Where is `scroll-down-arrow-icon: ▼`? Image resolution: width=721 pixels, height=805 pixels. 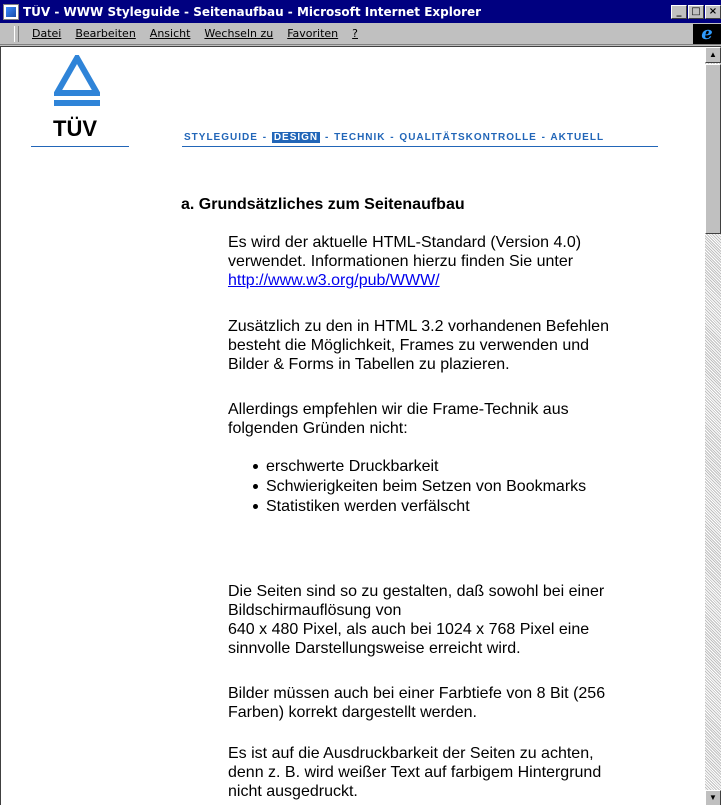 scroll-down-arrow-icon: ▼ is located at coordinates (713, 797).